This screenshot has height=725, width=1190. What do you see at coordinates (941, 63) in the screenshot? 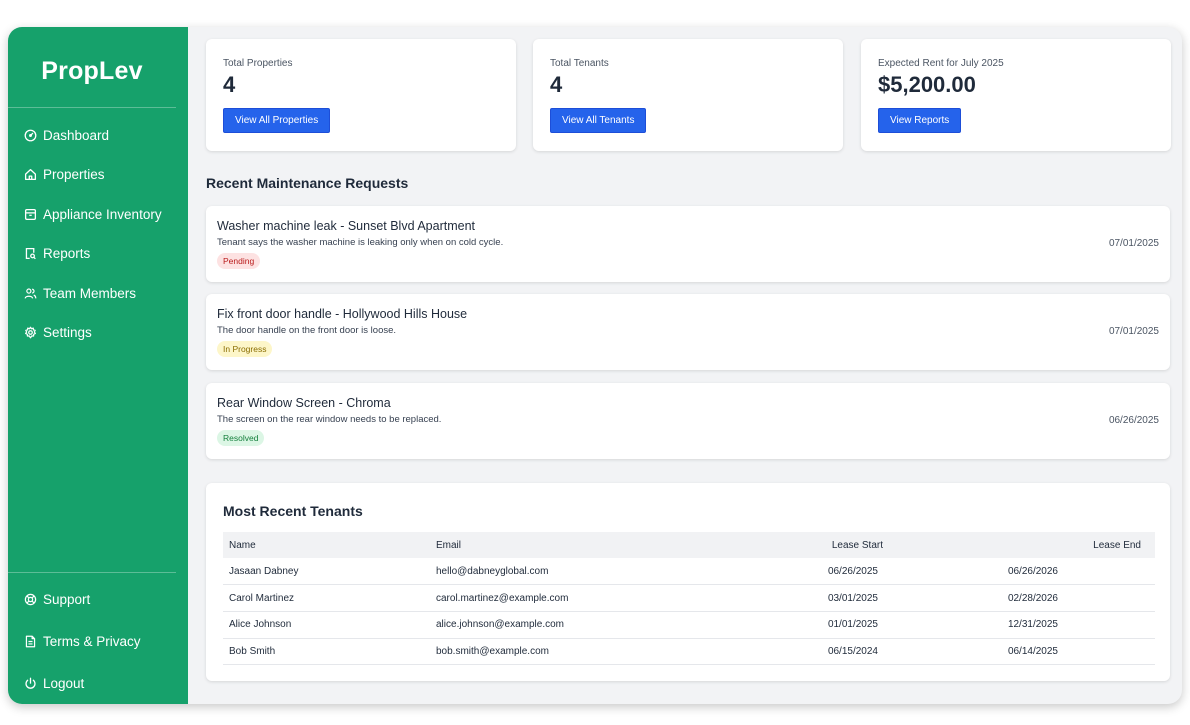
I see `stat-label: Expected Rent for July 2025` at bounding box center [941, 63].